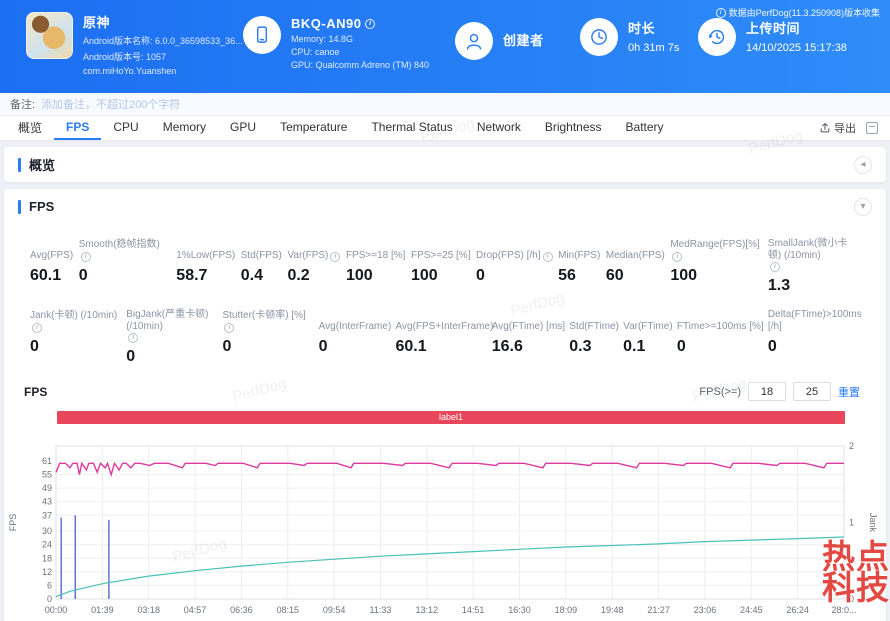 Image resolution: width=890 pixels, height=621 pixels. Describe the element at coordinates (355, 337) in the screenshot. I see `metric-cell: Avg(InterFrame) 0` at that location.